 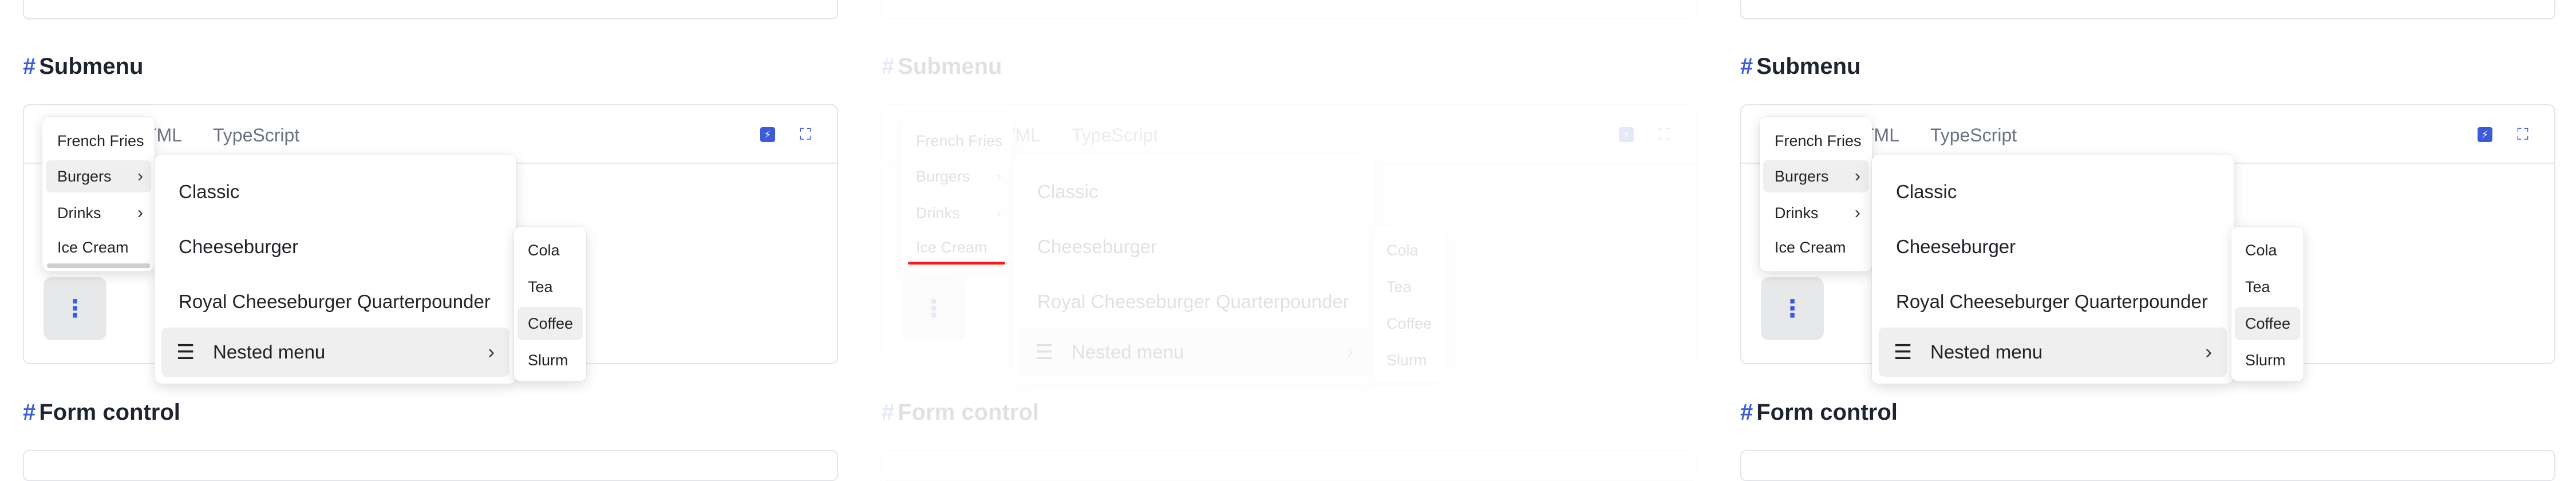 I want to click on focus-underline, so click(x=956, y=263).